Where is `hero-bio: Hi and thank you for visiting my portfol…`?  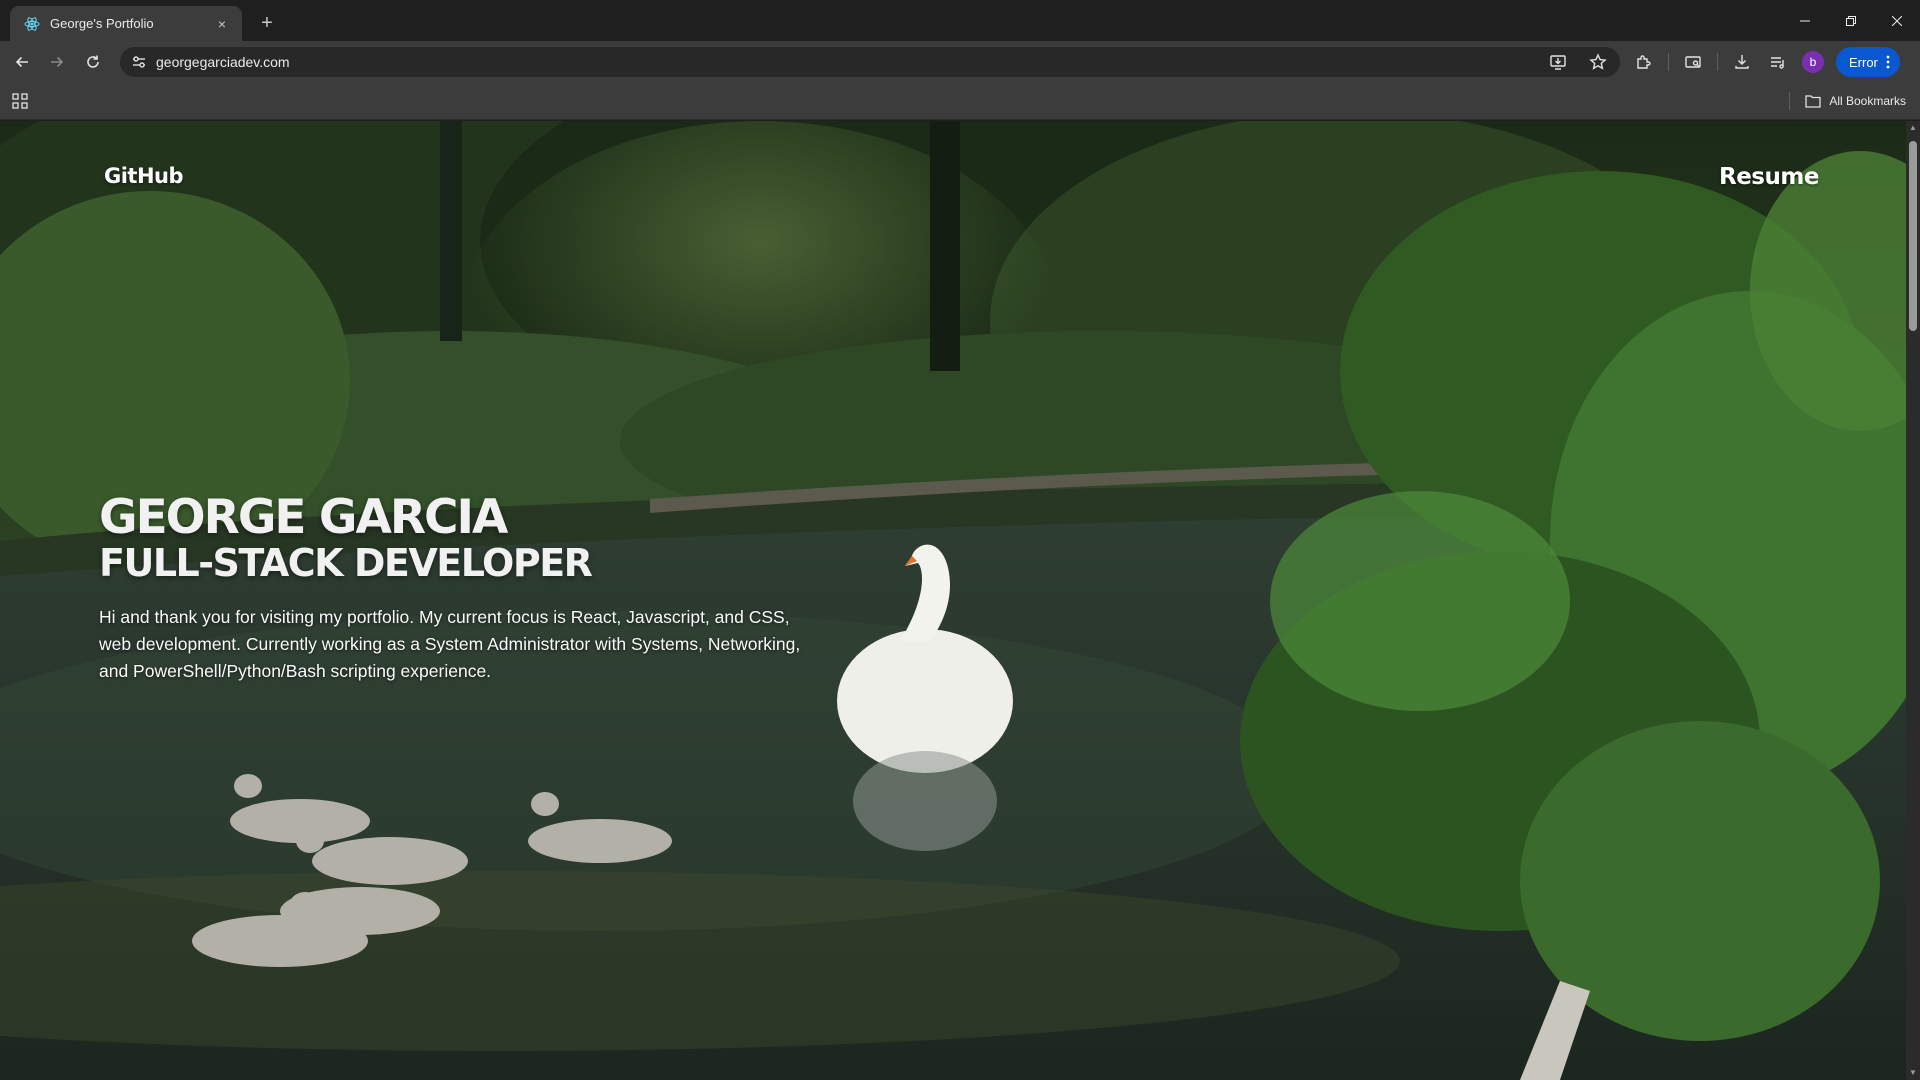 hero-bio: Hi and thank you for visiting my portfol… is located at coordinates (450, 644).